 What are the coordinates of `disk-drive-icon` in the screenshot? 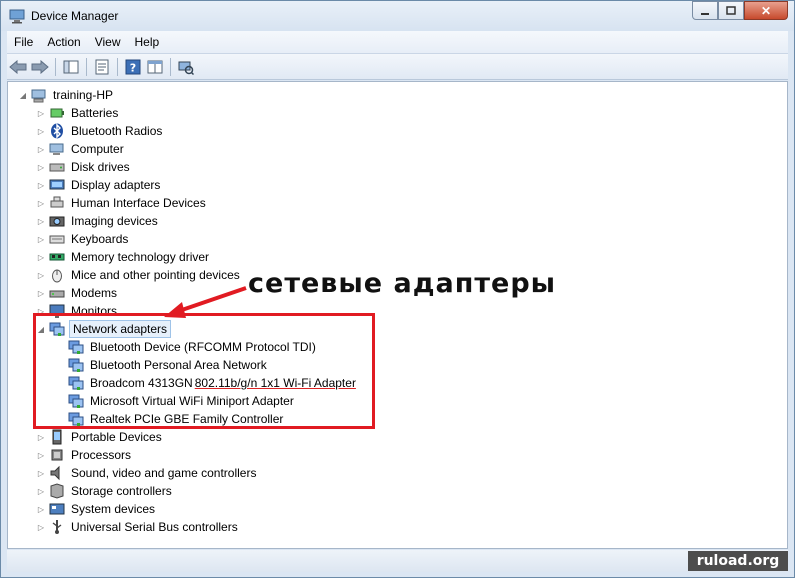 It's located at (57, 167).